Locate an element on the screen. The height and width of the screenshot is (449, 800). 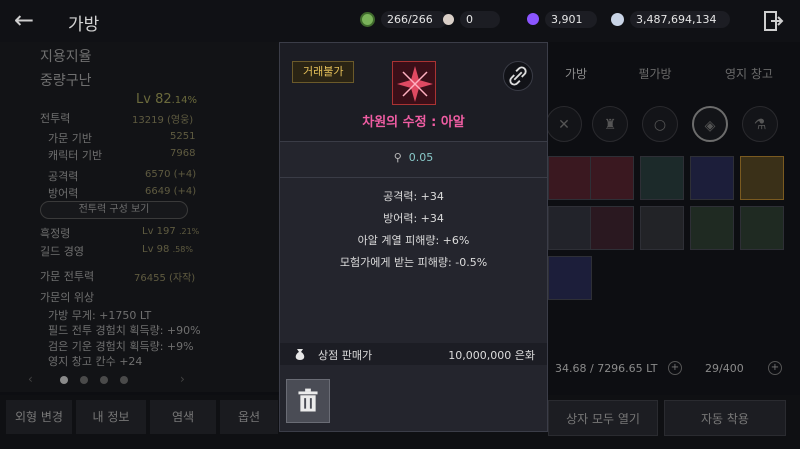
combat-value: 13219 (영웅) is located at coordinates (163, 120).